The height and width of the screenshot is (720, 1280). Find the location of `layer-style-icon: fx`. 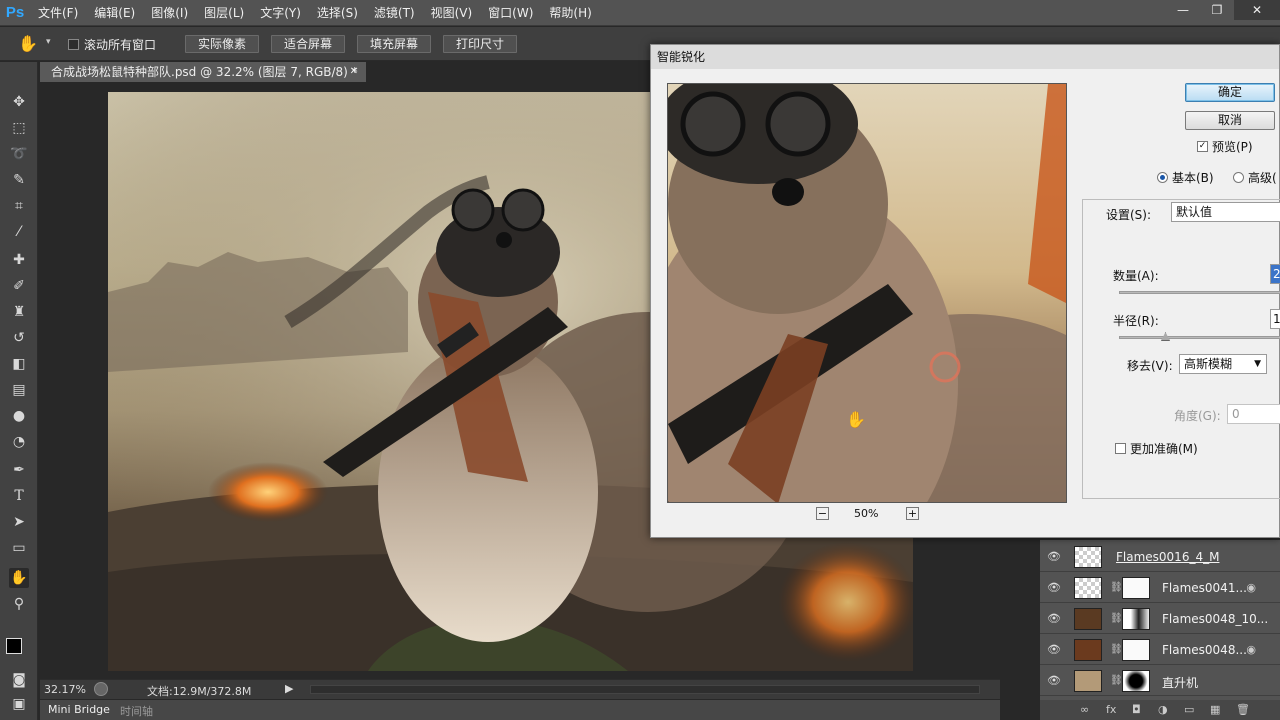

layer-style-icon: fx is located at coordinates (1111, 709).